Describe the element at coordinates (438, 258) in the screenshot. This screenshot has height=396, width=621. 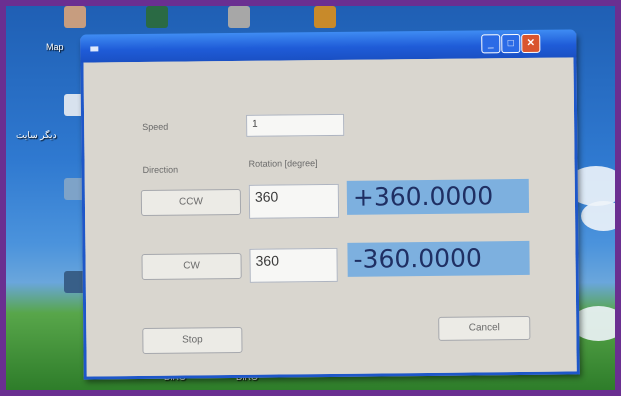
I see `cw-position-readout: -360.0000` at that location.